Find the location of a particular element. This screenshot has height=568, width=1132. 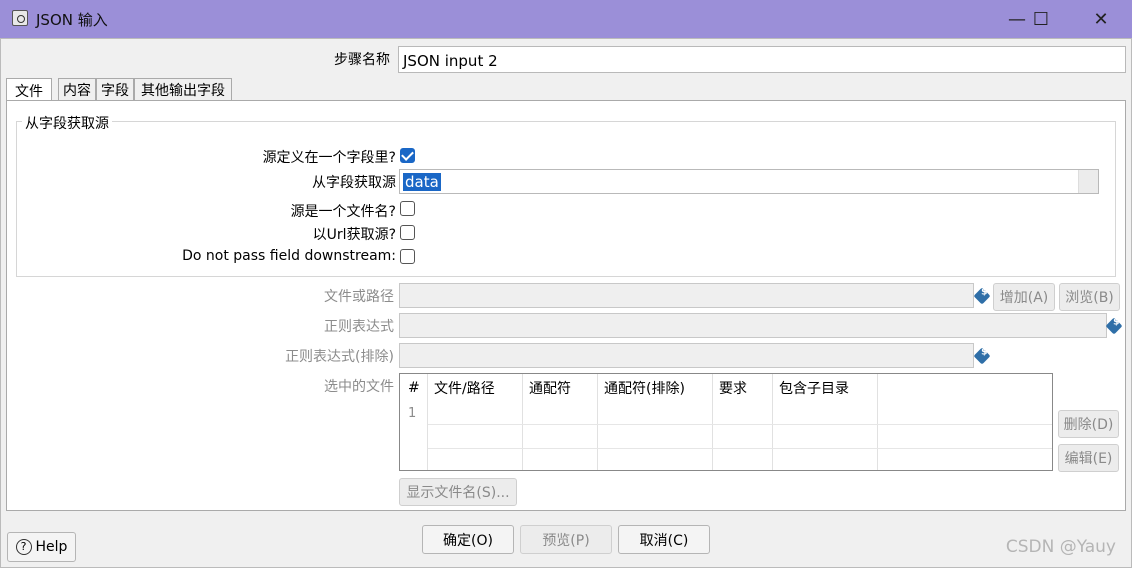

regex-input is located at coordinates (753, 325).